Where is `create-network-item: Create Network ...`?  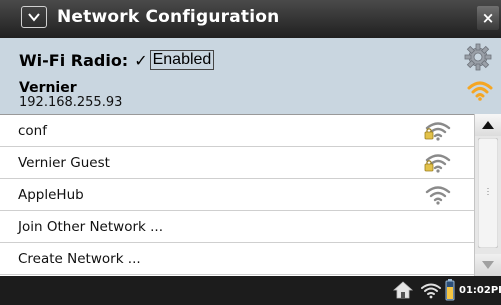
create-network-item: Create Network ... is located at coordinates (237, 259).